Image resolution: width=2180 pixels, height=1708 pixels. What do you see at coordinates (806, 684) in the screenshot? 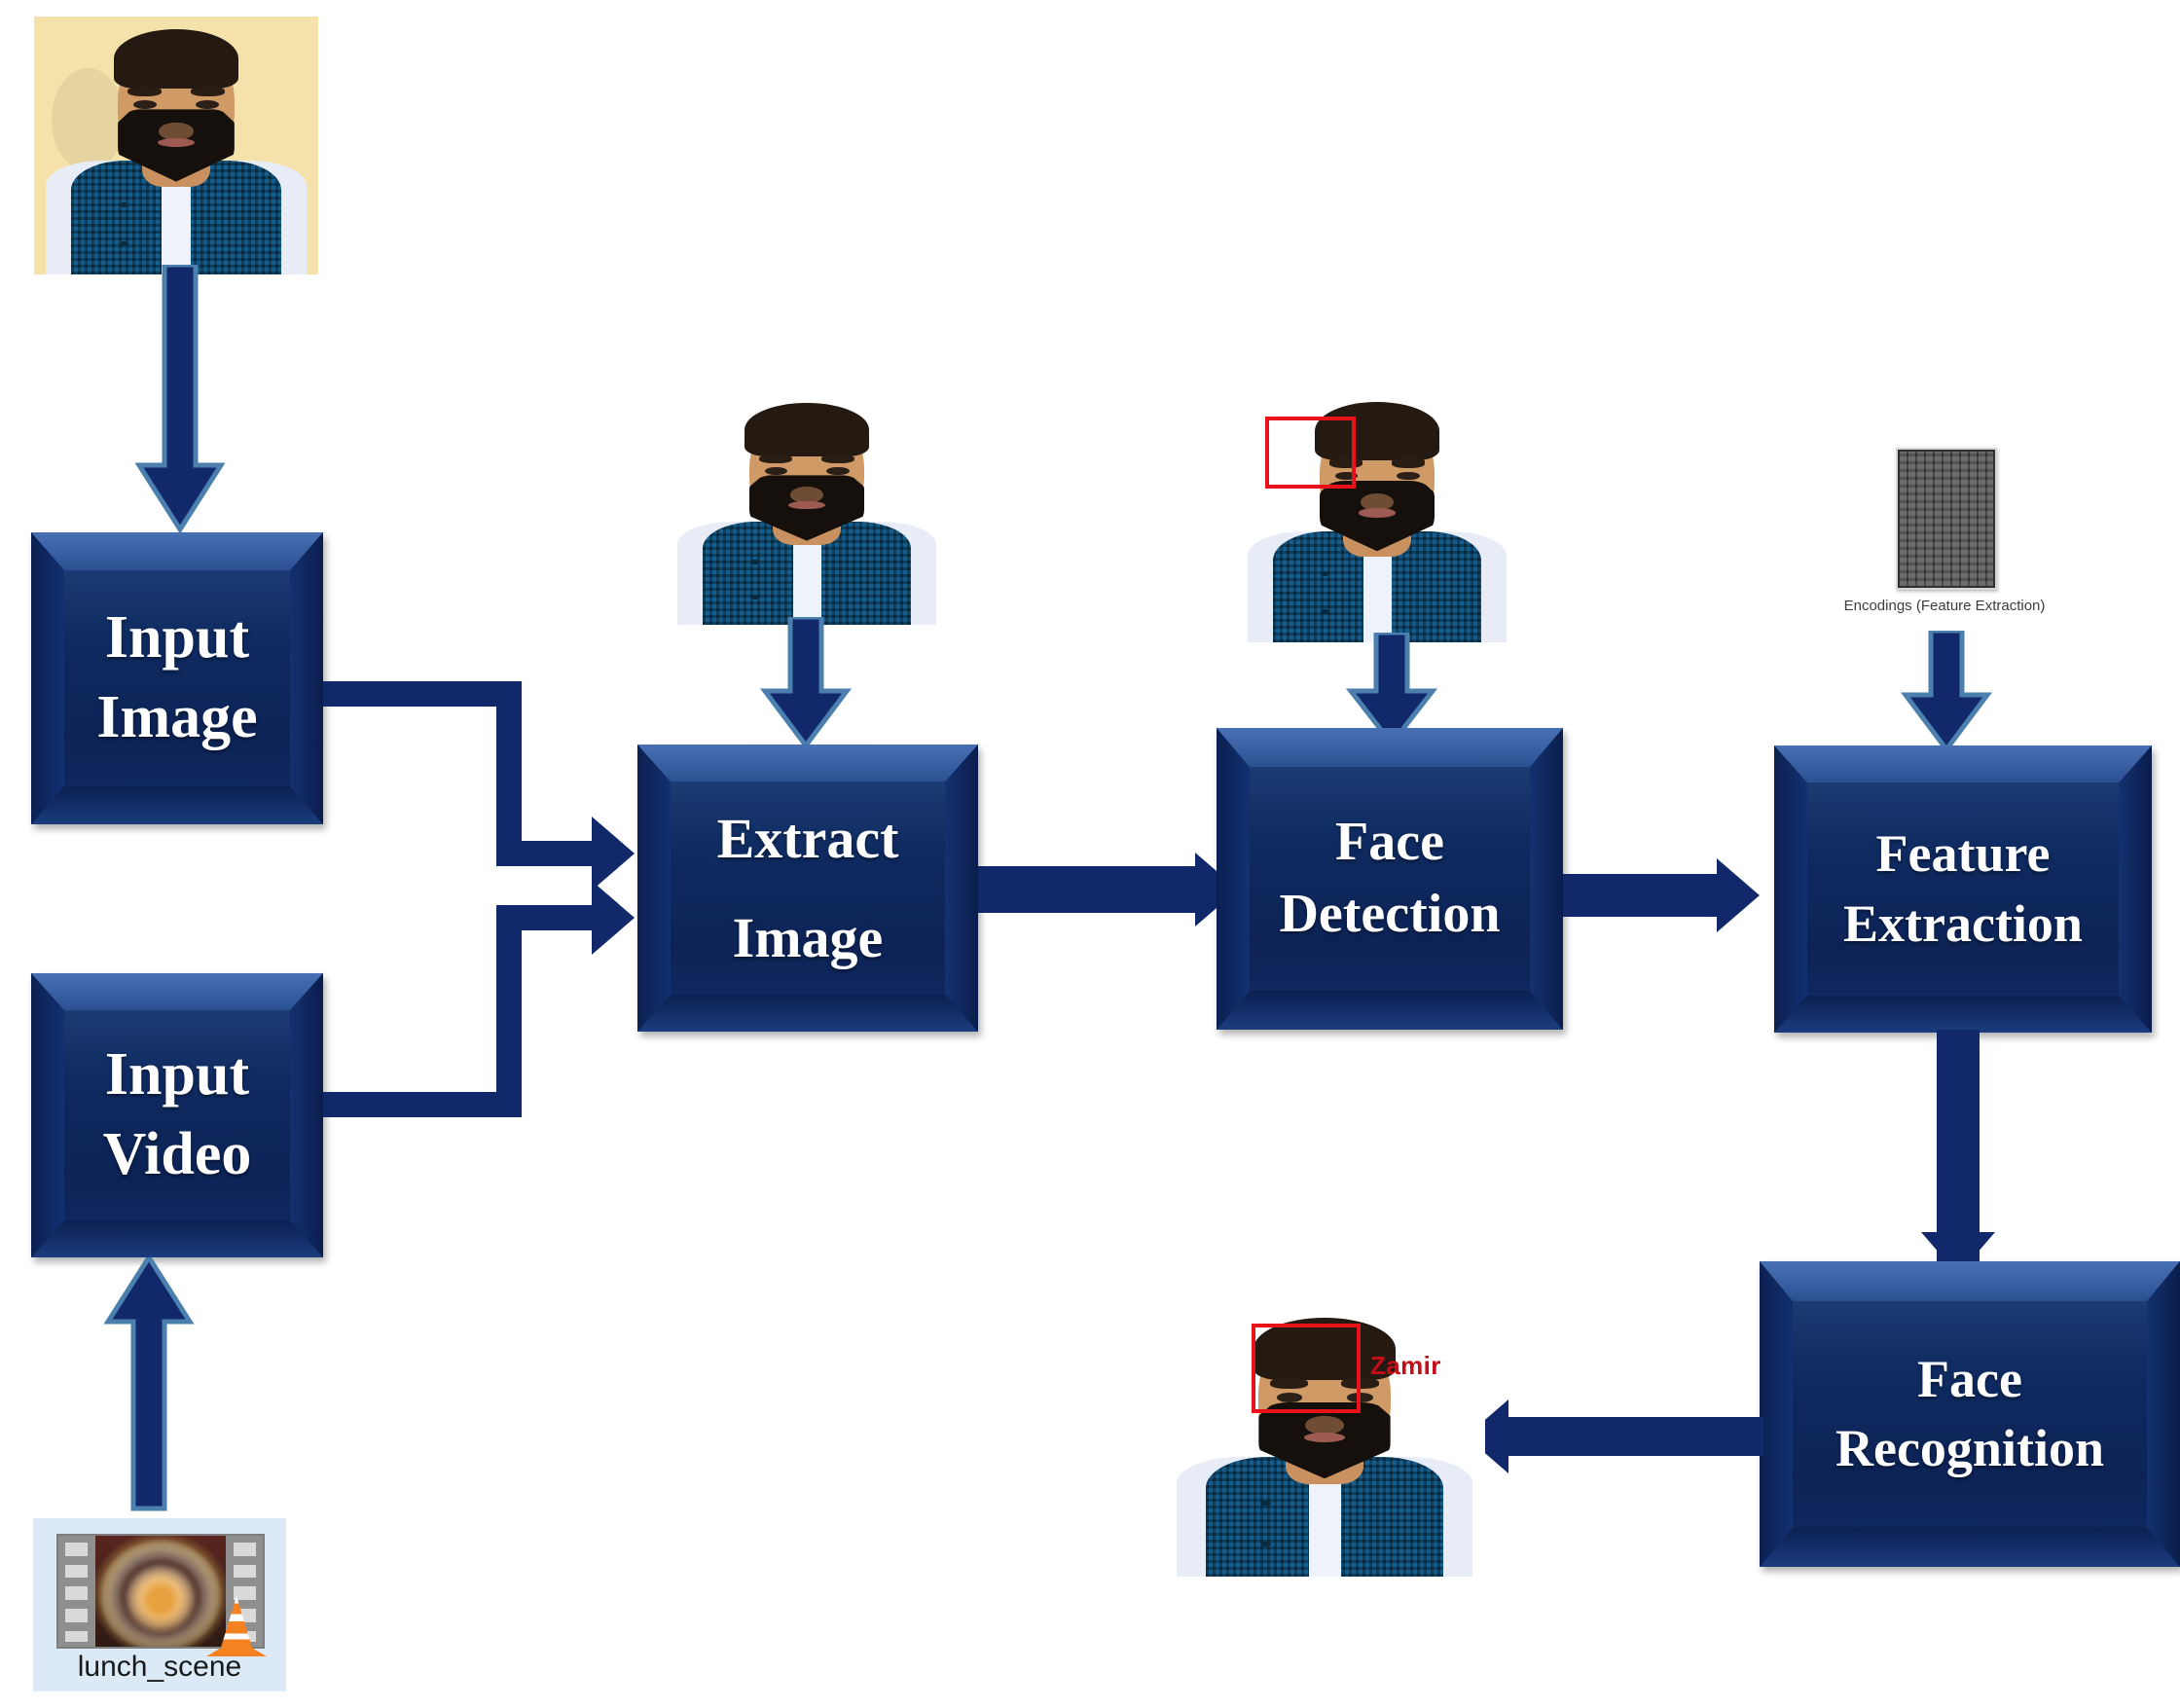
I see `arrow-extract-photo-to-extract-image` at bounding box center [806, 684].